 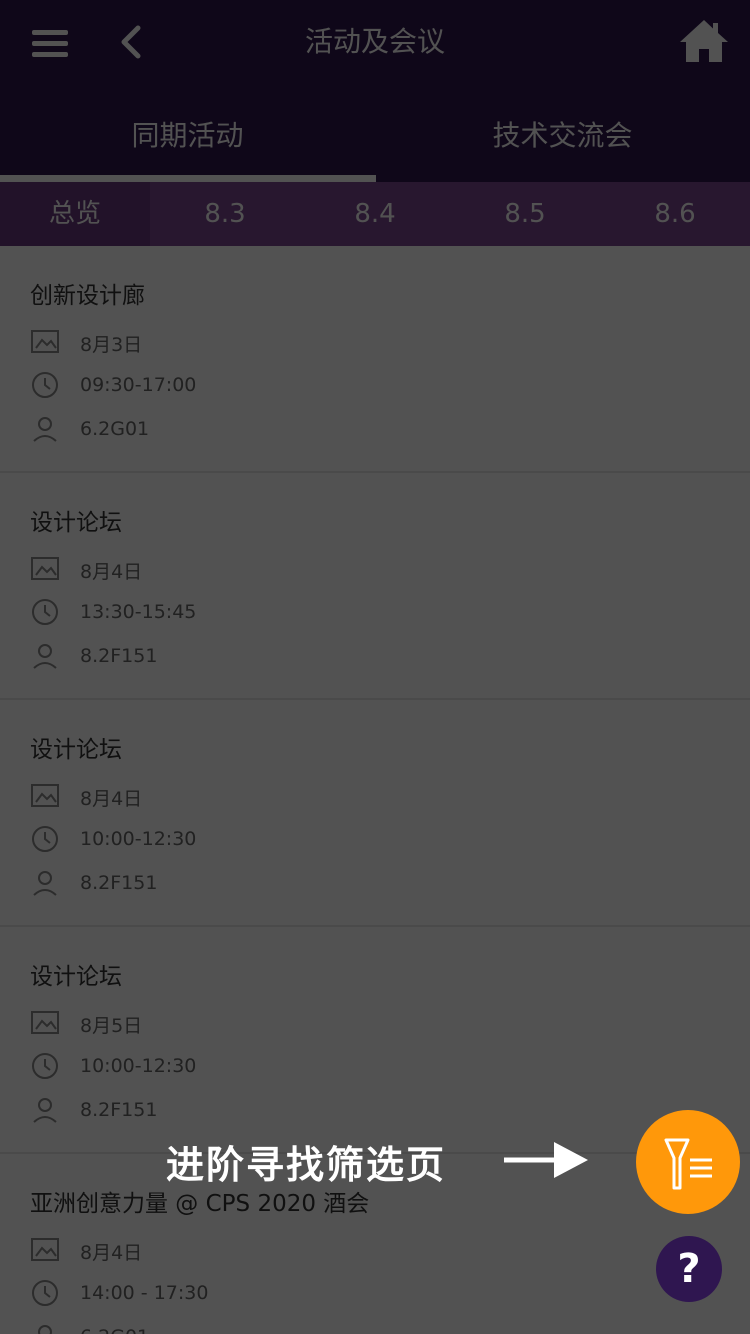 I want to click on tab-concurrent-events: 同期活动, so click(x=188, y=139).